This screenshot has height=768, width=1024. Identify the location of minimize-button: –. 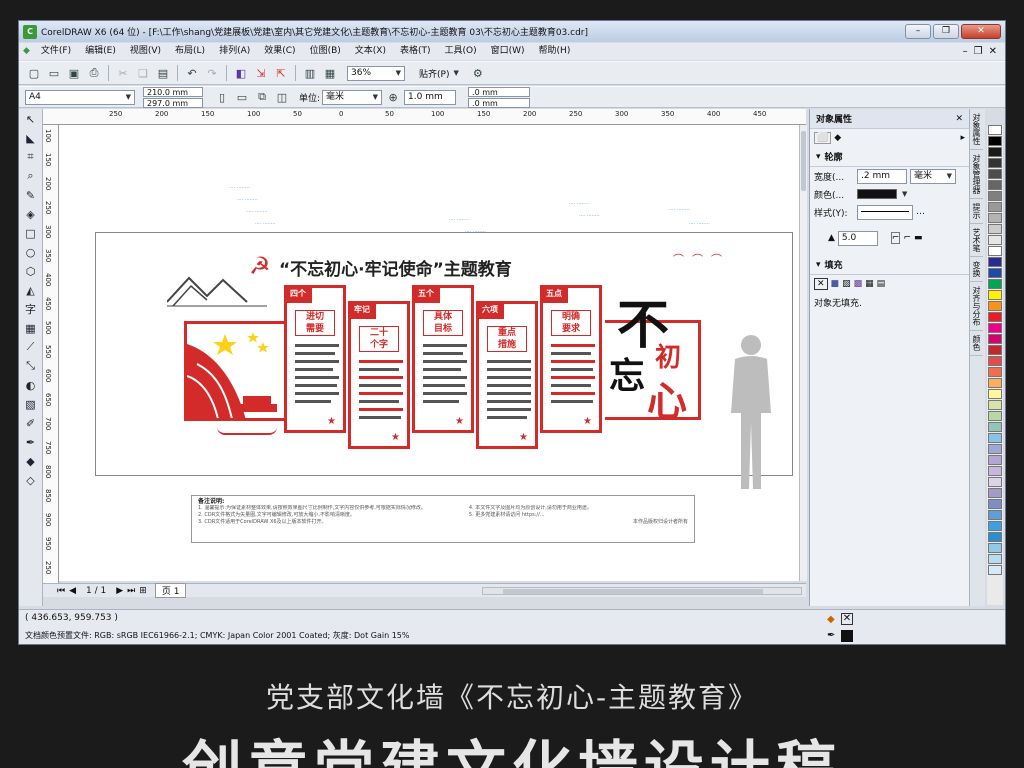
(918, 31).